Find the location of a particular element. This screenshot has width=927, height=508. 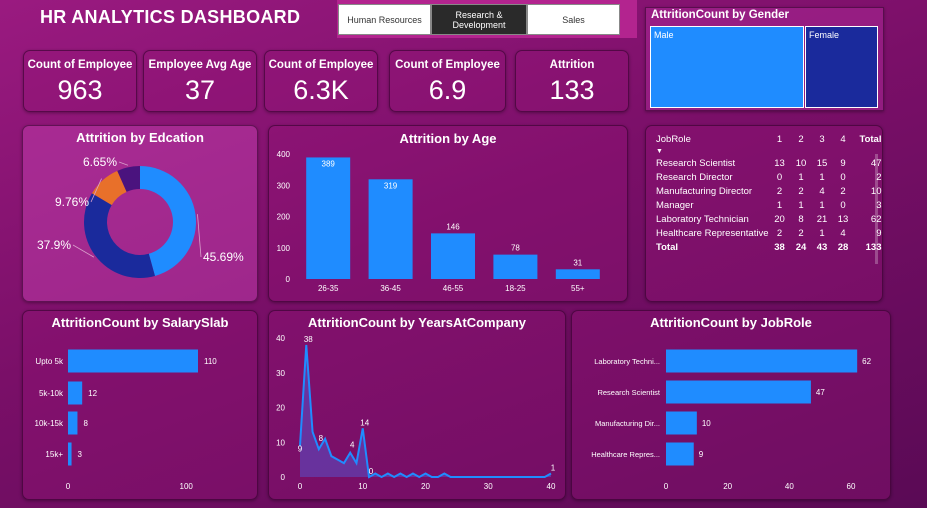

donut-slice is located at coordinates (119, 235).